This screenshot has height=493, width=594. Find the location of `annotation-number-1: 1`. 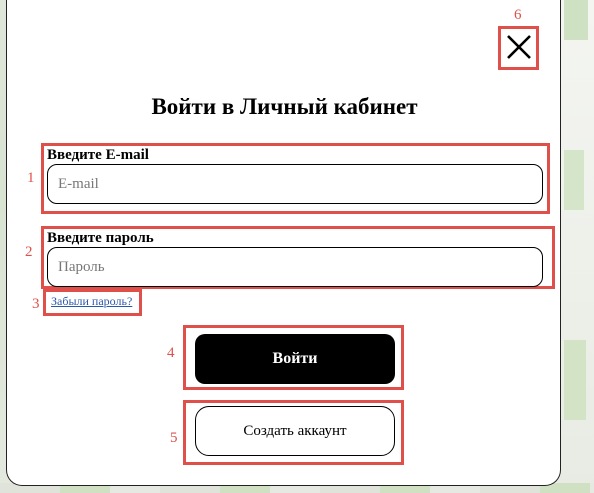

annotation-number-1: 1 is located at coordinates (31, 178).